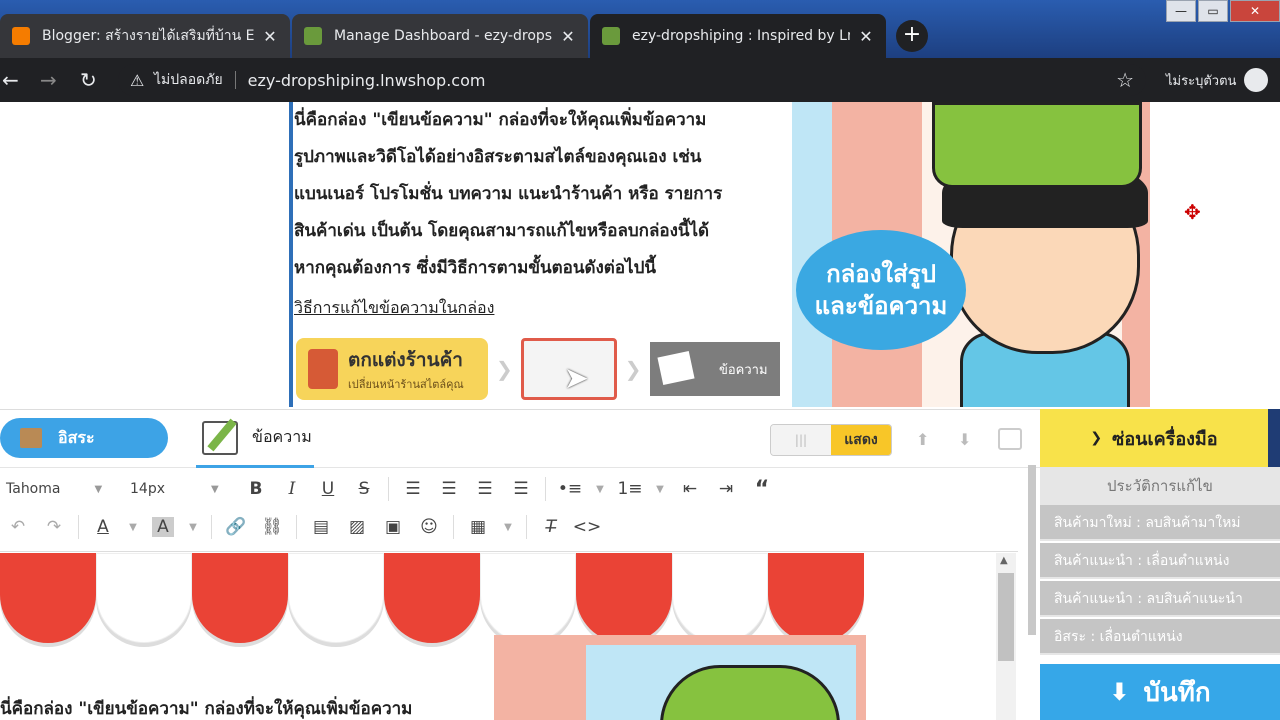 The width and height of the screenshot is (1280, 720). What do you see at coordinates (922, 439) in the screenshot?
I see `move-up-icon: ⬆` at bounding box center [922, 439].